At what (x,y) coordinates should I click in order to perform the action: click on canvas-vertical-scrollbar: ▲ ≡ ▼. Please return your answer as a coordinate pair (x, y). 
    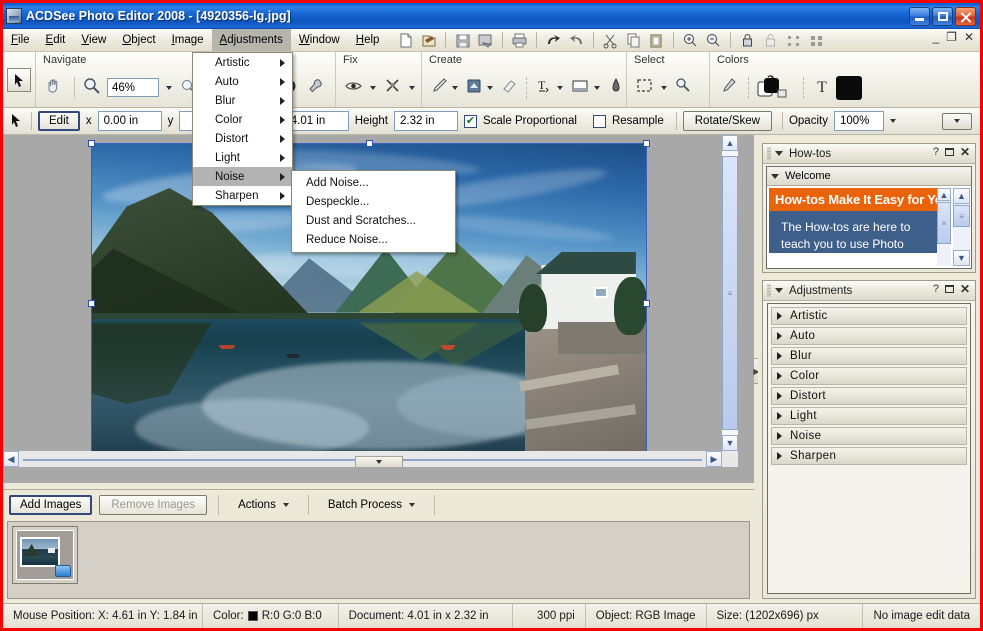
    Looking at the image, I should click on (730, 293).